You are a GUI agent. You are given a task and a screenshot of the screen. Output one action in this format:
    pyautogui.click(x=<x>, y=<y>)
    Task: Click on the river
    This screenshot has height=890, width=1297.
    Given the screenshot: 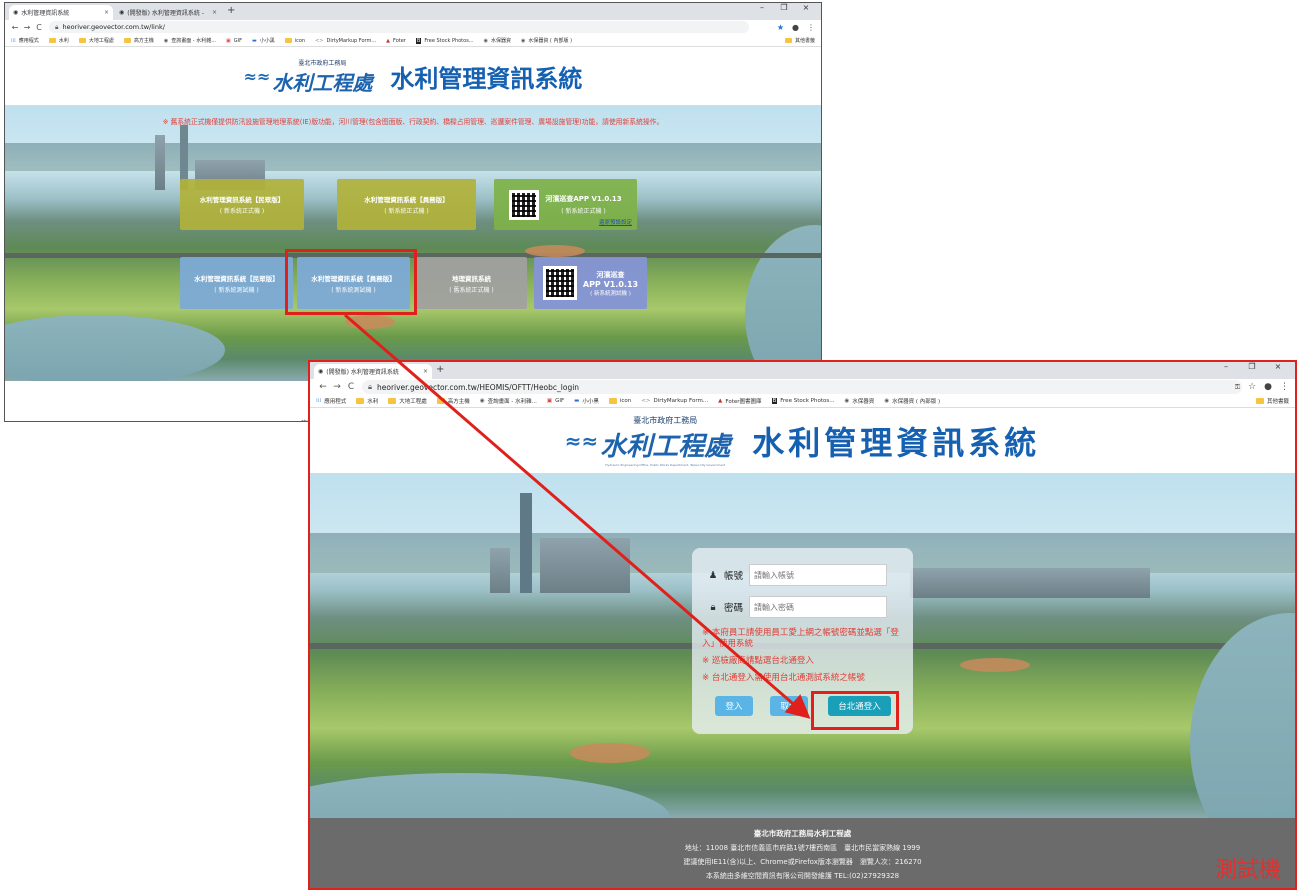 What is the action you would take?
    pyautogui.click(x=115, y=348)
    